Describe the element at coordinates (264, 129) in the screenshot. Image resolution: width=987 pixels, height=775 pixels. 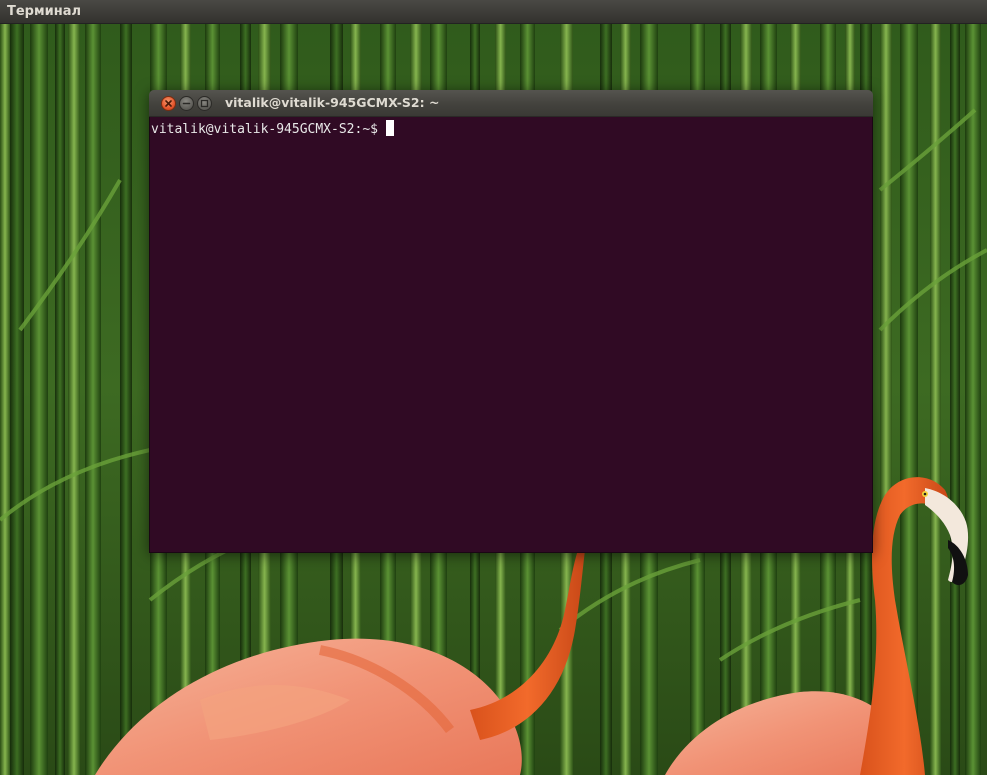
I see `shell-prompt: vitalik@vitalik-945GCMX-S2:~$` at that location.